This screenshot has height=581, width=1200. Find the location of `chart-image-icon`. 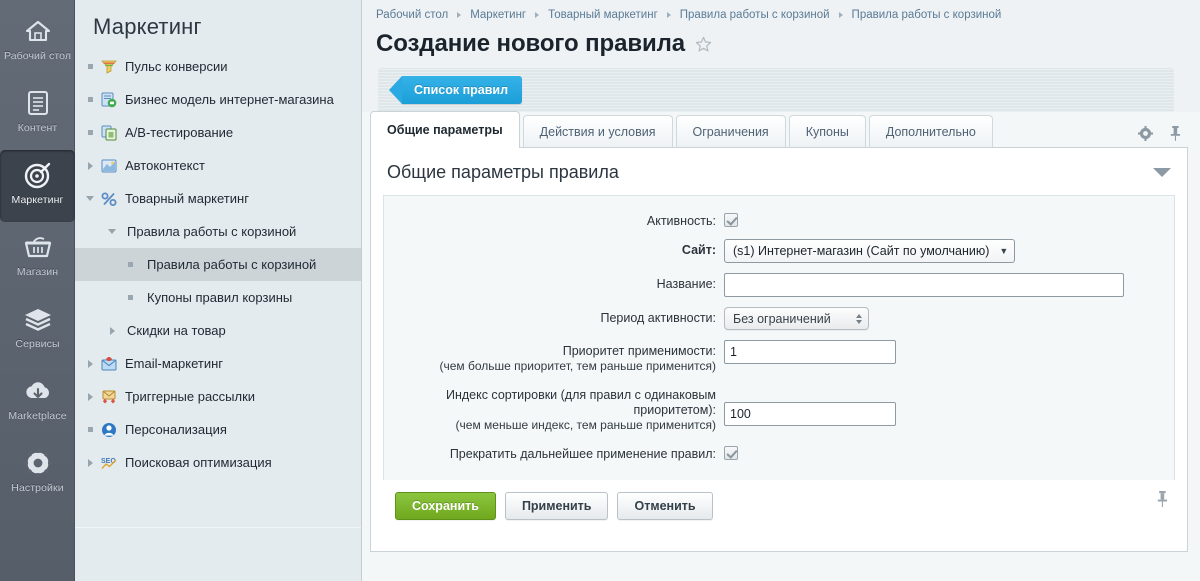

chart-image-icon is located at coordinates (109, 165).